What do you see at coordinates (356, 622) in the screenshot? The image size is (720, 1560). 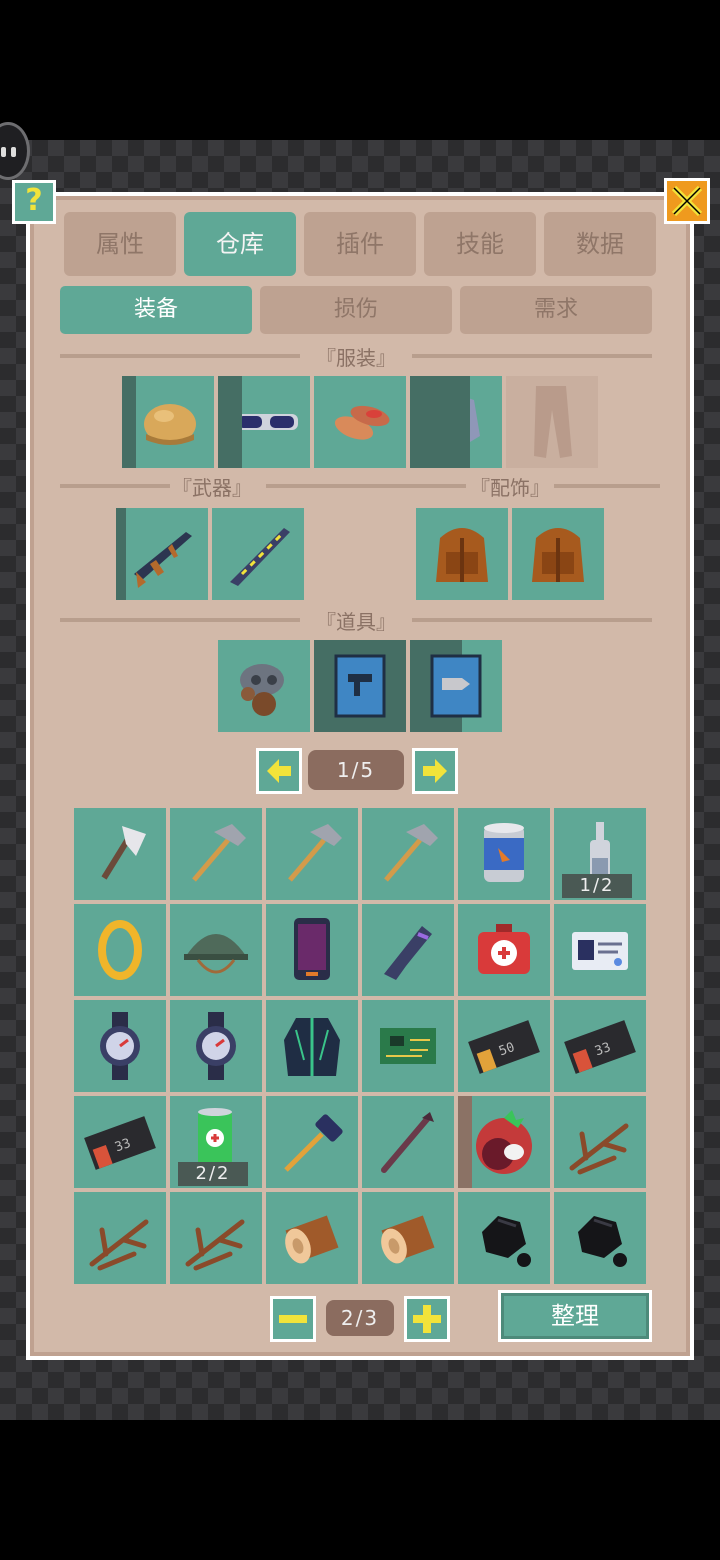 I see `section-title-tools: 『道具』` at bounding box center [356, 622].